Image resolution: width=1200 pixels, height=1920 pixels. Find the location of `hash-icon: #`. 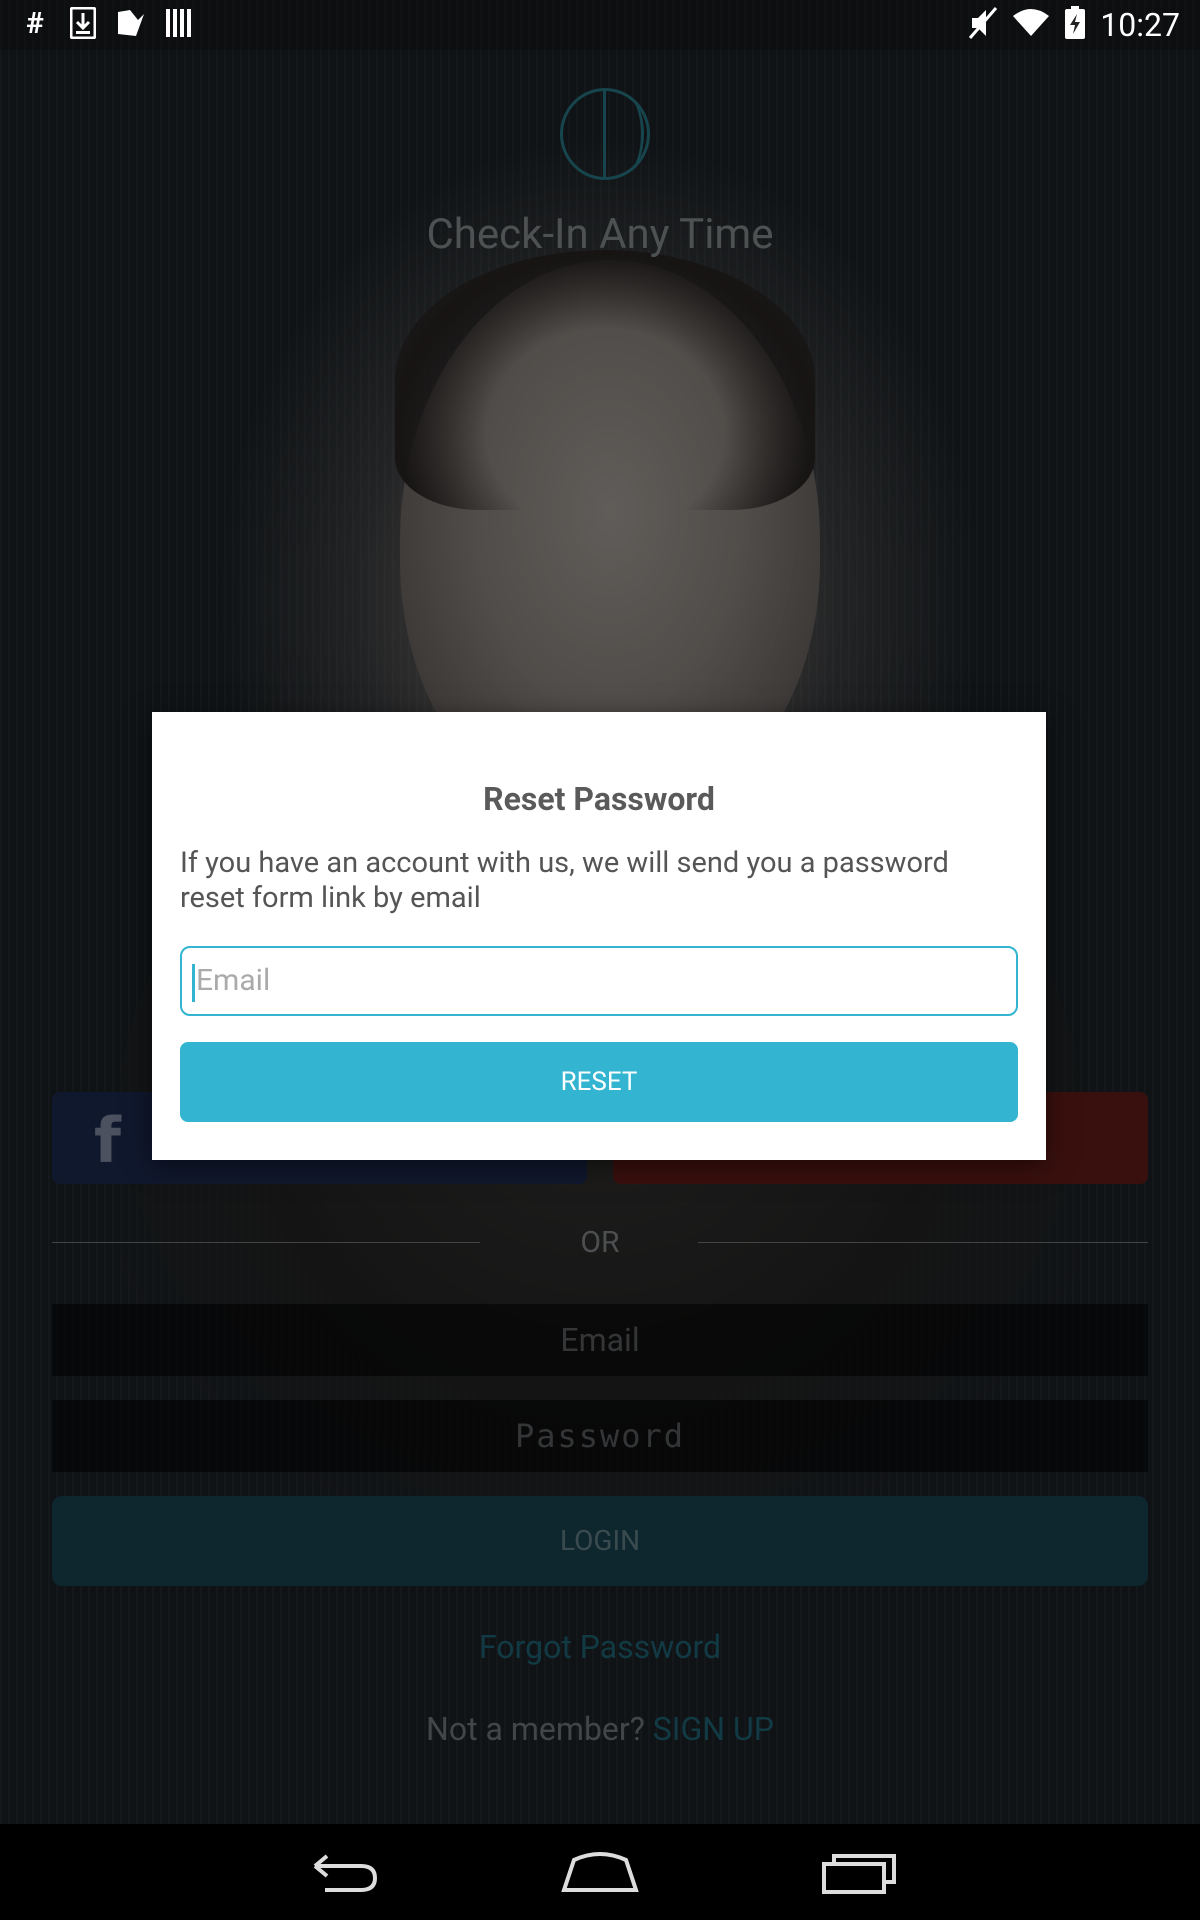

hash-icon: # is located at coordinates (35, 23).